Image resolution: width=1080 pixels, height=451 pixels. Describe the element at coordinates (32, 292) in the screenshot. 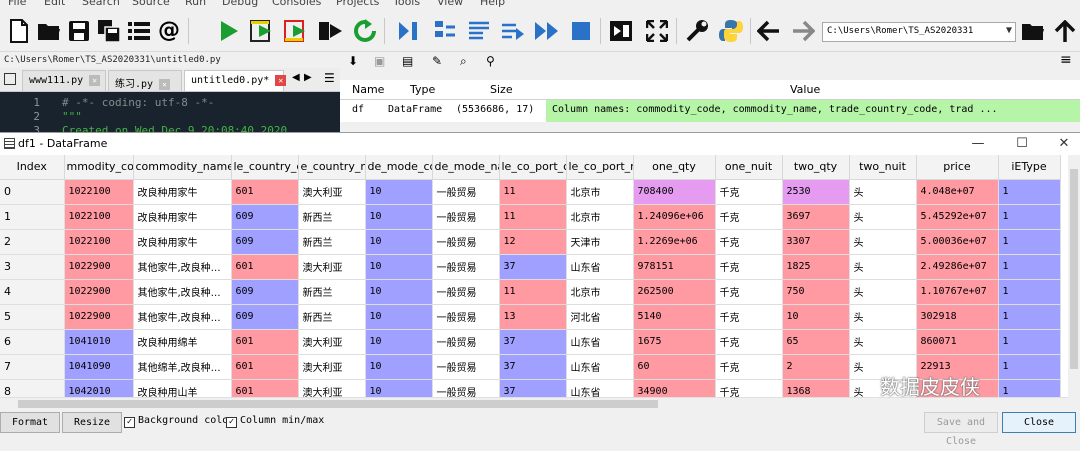

I see `row-index: 4` at that location.